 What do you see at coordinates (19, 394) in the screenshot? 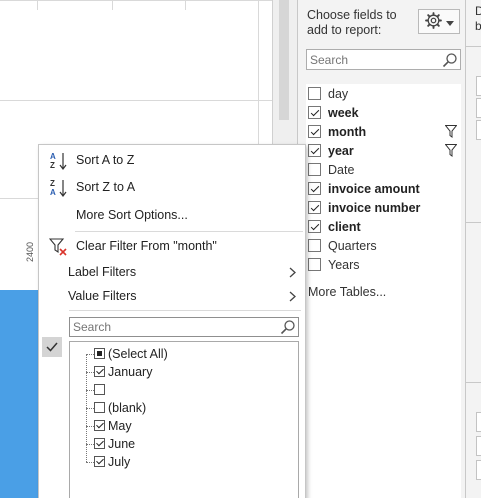
I see `chart-bar` at bounding box center [19, 394].